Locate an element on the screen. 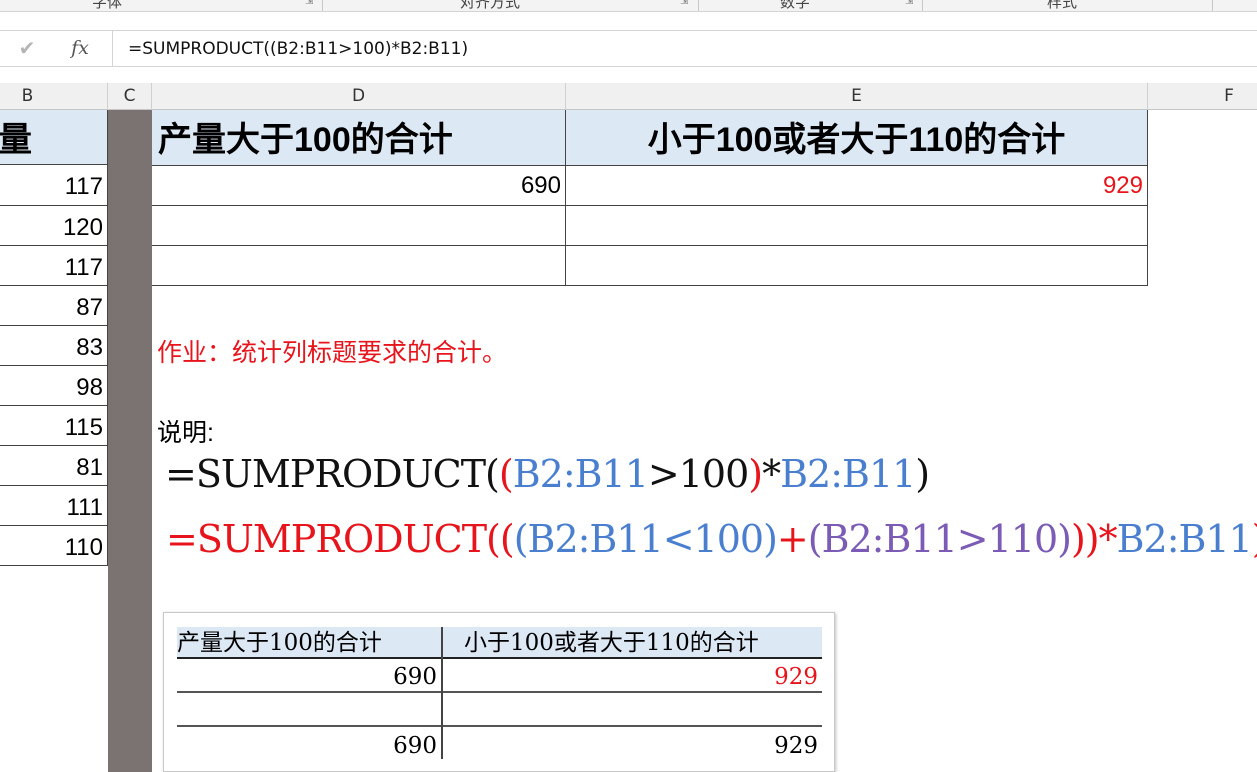 This screenshot has height=772, width=1257. cell-b6: 83 is located at coordinates (54, 346).